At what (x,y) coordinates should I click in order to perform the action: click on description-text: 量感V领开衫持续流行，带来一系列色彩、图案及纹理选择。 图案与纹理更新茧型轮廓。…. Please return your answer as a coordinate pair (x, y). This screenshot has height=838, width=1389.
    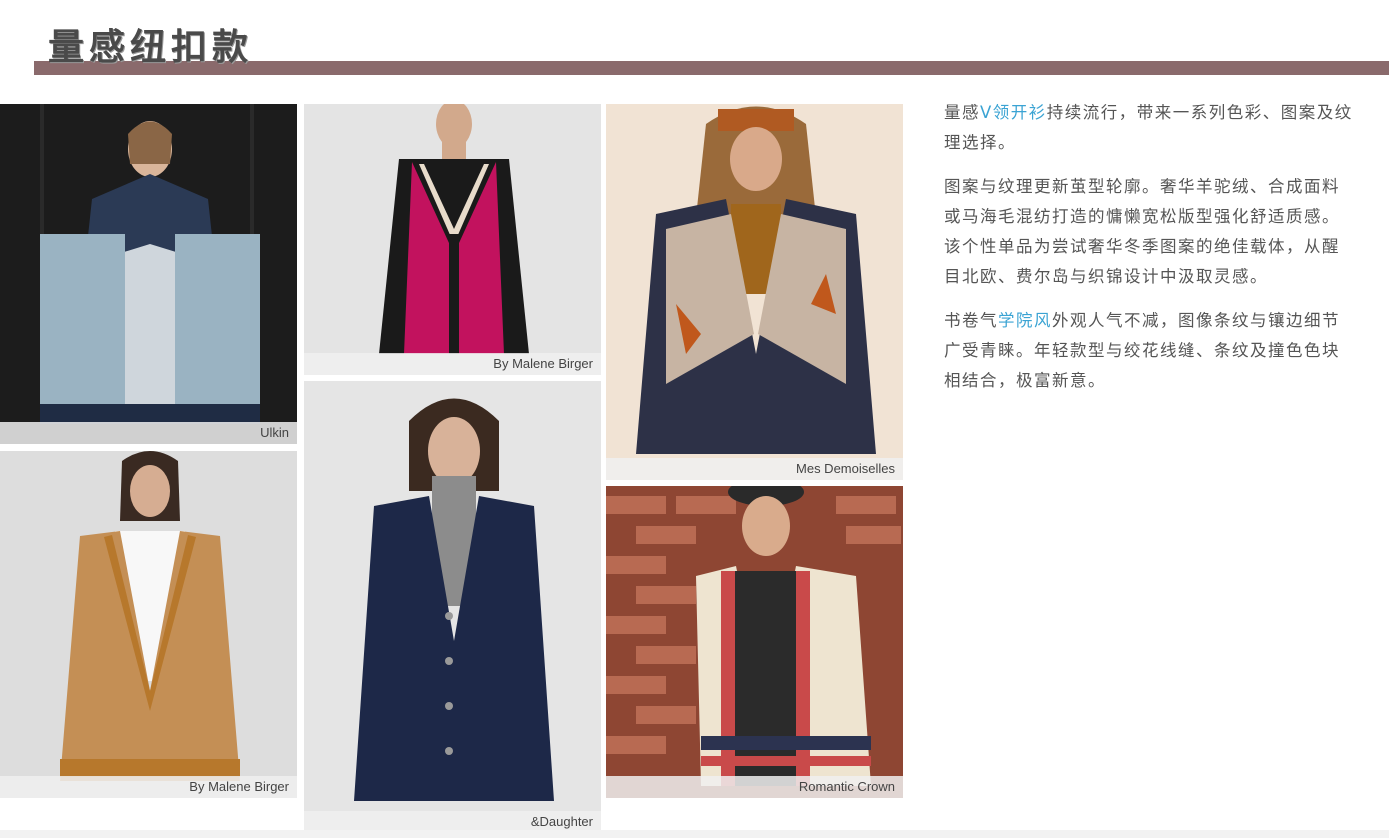
    Looking at the image, I should click on (1150, 254).